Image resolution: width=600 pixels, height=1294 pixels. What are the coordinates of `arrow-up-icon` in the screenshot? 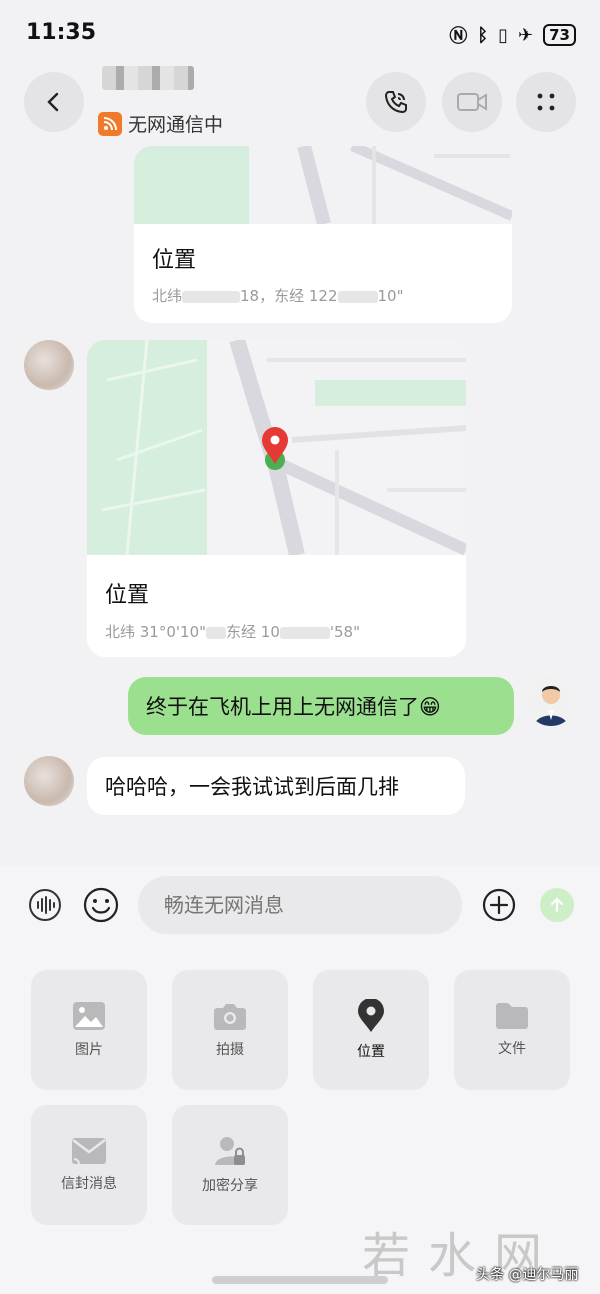 It's located at (557, 905).